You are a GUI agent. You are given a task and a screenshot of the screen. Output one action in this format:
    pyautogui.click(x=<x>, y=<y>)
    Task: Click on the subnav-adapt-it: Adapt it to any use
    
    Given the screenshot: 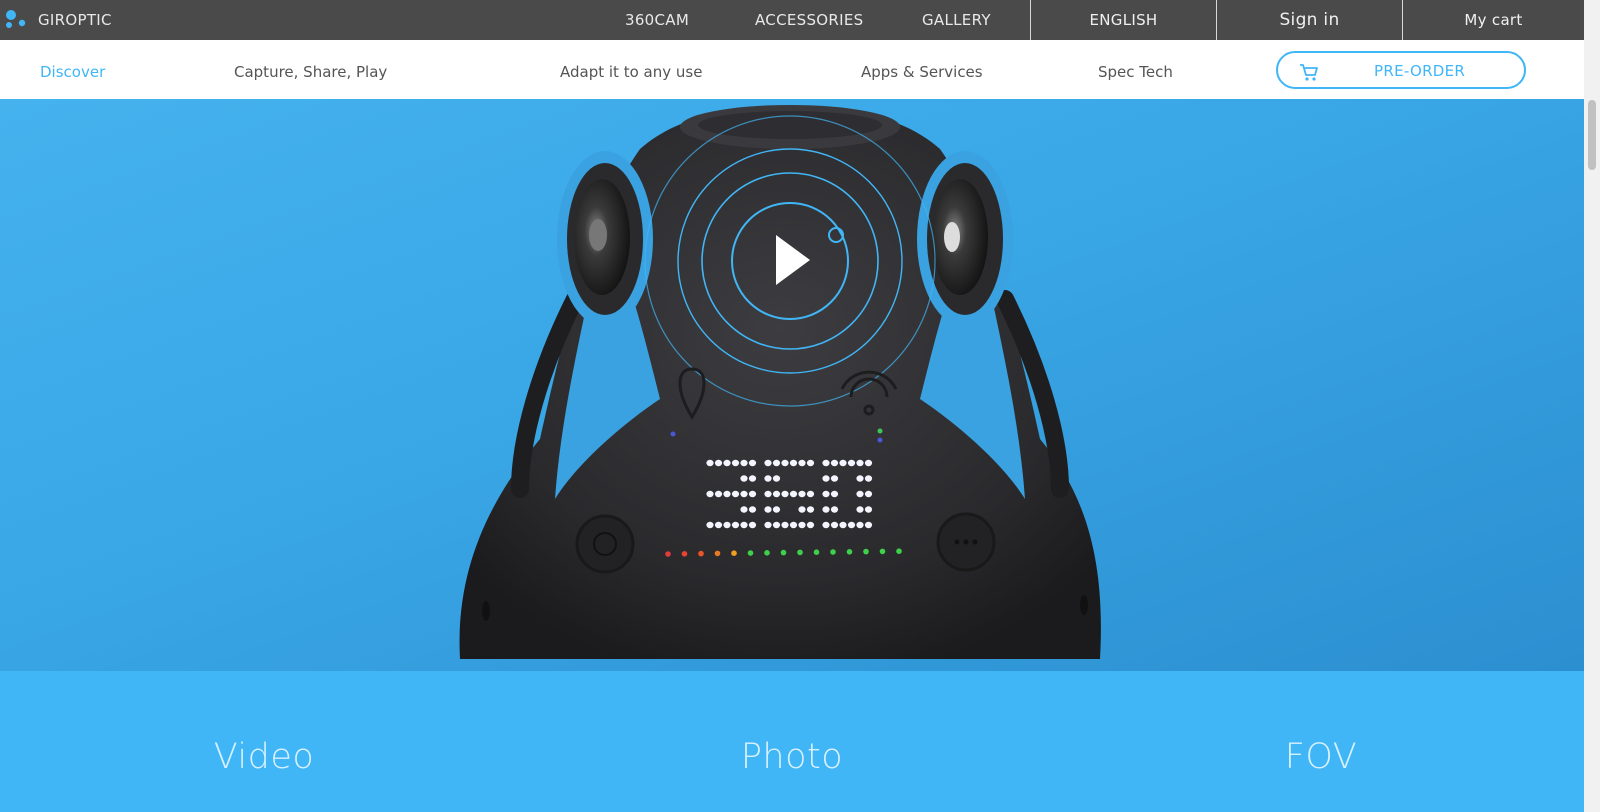 What is the action you would take?
    pyautogui.click(x=631, y=72)
    